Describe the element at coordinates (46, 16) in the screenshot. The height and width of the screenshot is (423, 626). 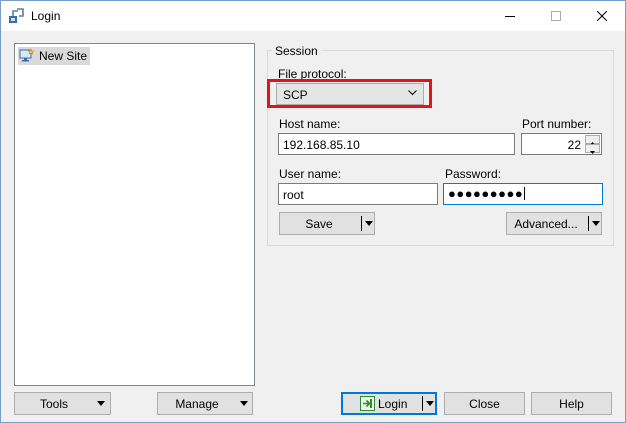
I see `window-title: Login` at that location.